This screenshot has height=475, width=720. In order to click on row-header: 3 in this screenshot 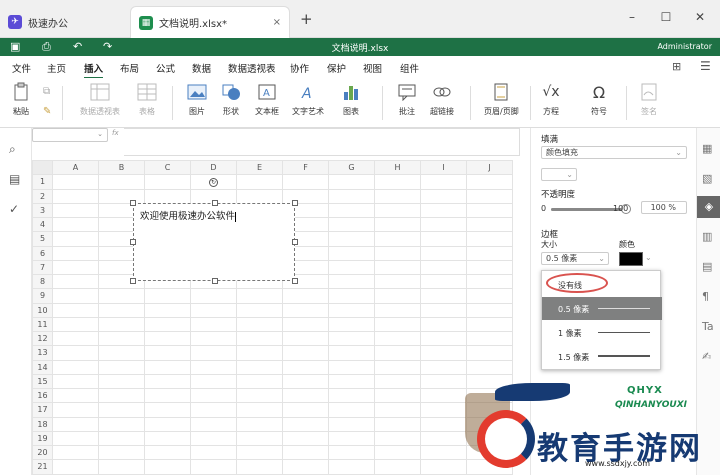, I will do `click(42, 210)`.